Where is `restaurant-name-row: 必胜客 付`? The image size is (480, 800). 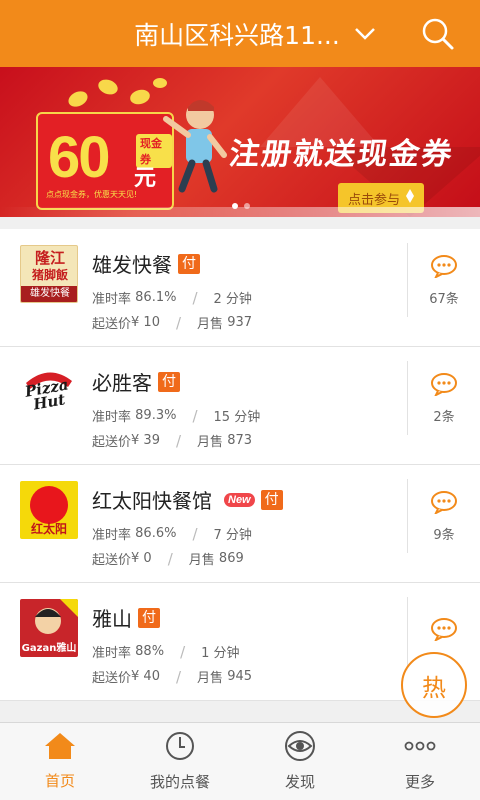 restaurant-name-row: 必胜客 付 is located at coordinates (136, 381).